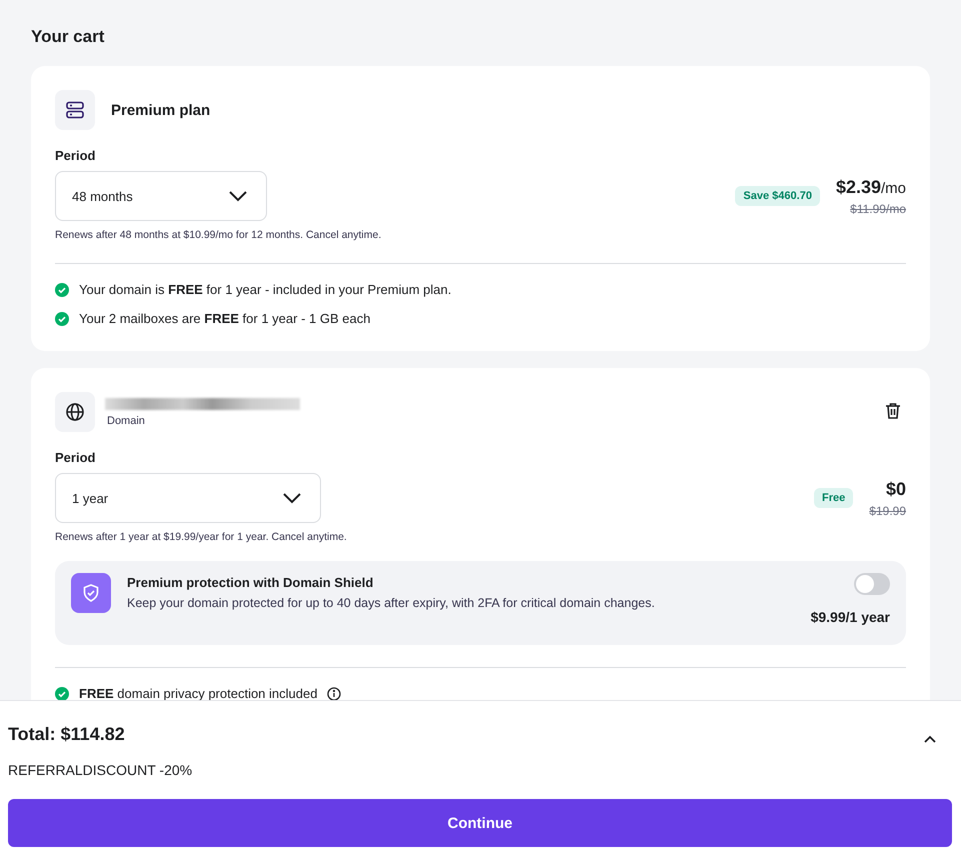  What do you see at coordinates (68, 37) in the screenshot?
I see `page-title: Your cart` at bounding box center [68, 37].